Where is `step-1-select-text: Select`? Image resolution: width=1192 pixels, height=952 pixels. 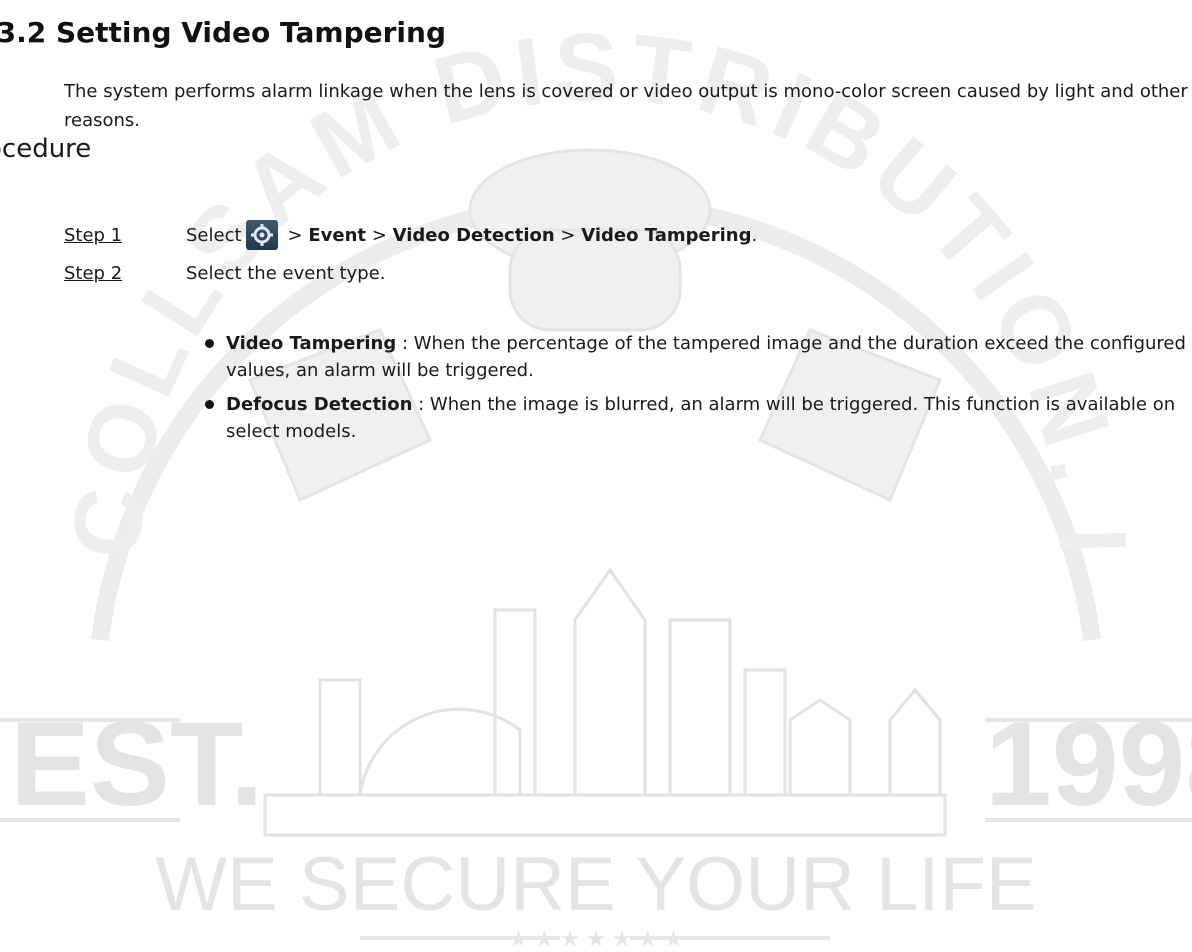 step-1-select-text: Select is located at coordinates (214, 235).